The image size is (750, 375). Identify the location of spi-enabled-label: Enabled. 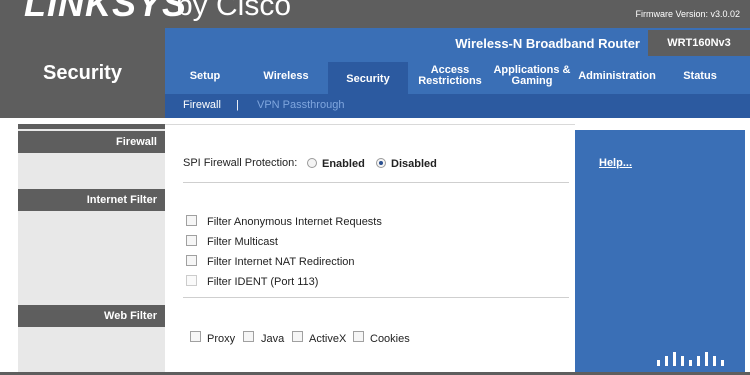
(343, 164).